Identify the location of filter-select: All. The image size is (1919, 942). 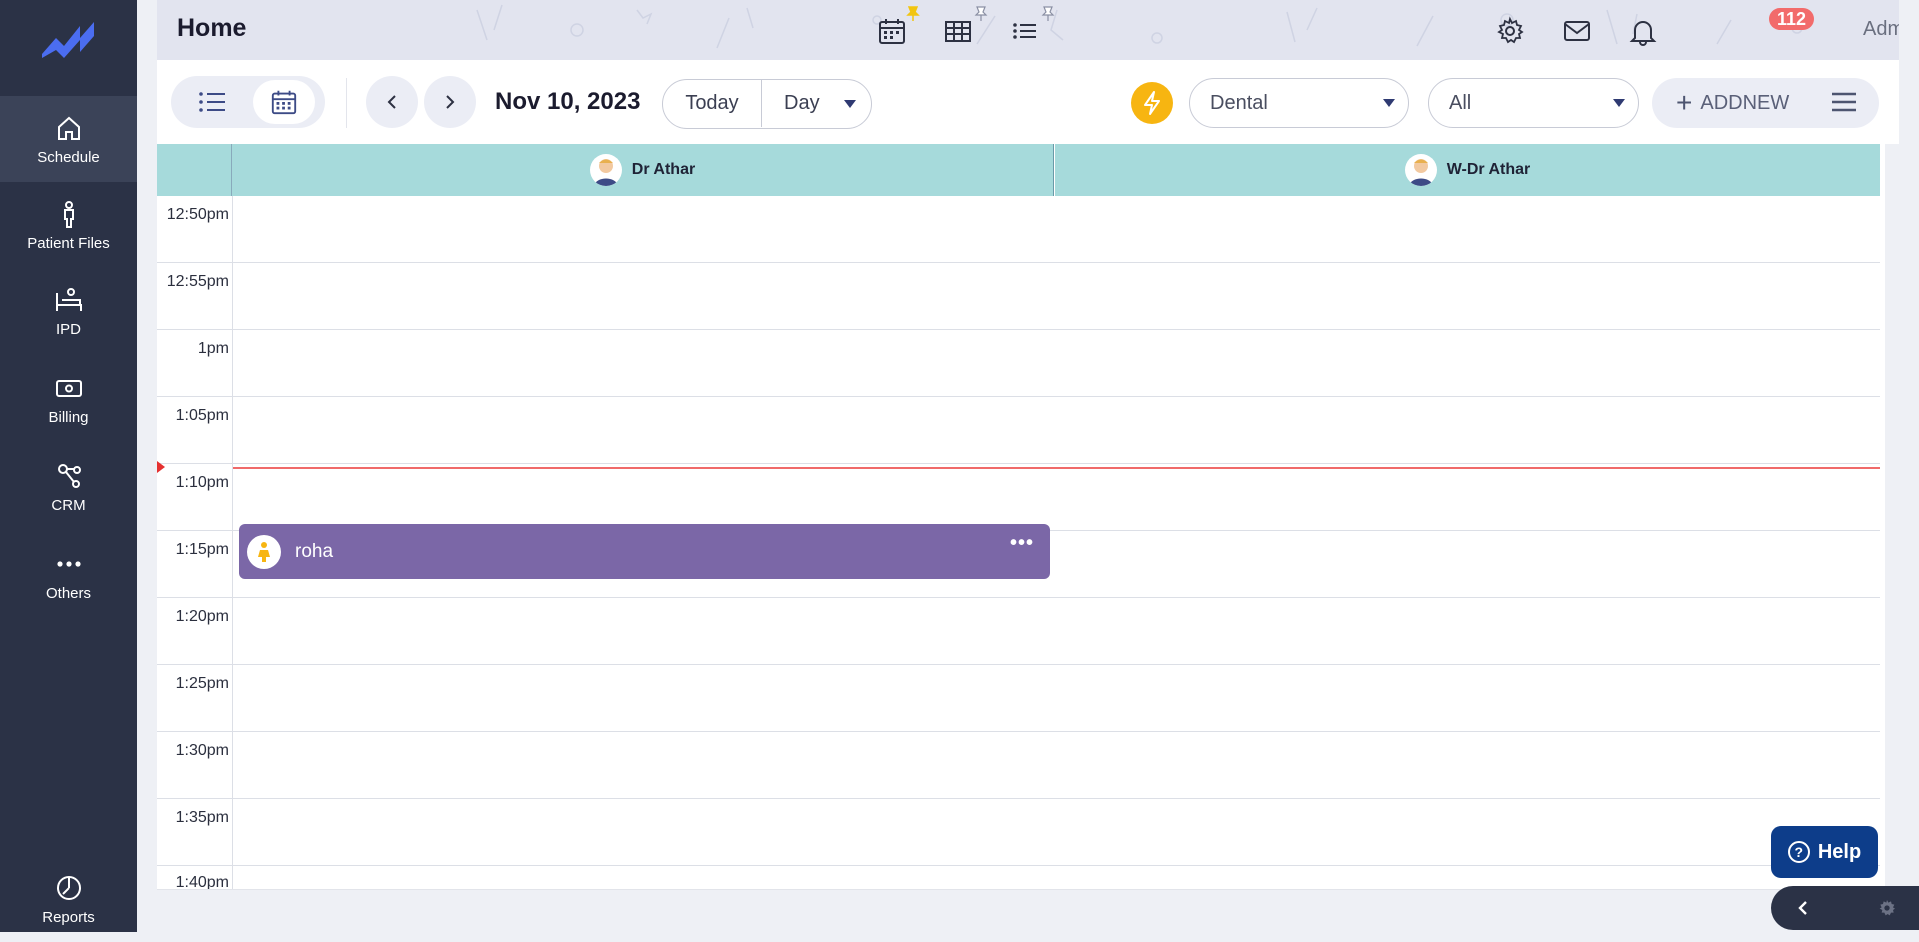
(1533, 103).